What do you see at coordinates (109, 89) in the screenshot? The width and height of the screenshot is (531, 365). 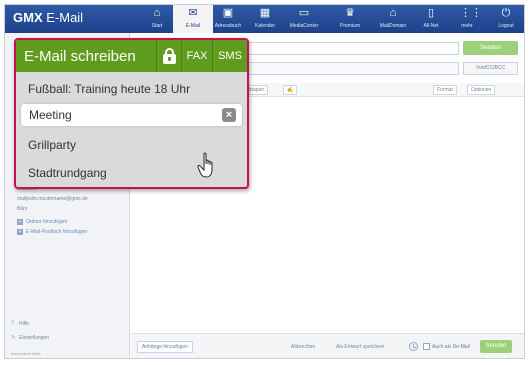 I see `draft-item-fussball: Fußball: Training heute 18 Uhr` at bounding box center [109, 89].